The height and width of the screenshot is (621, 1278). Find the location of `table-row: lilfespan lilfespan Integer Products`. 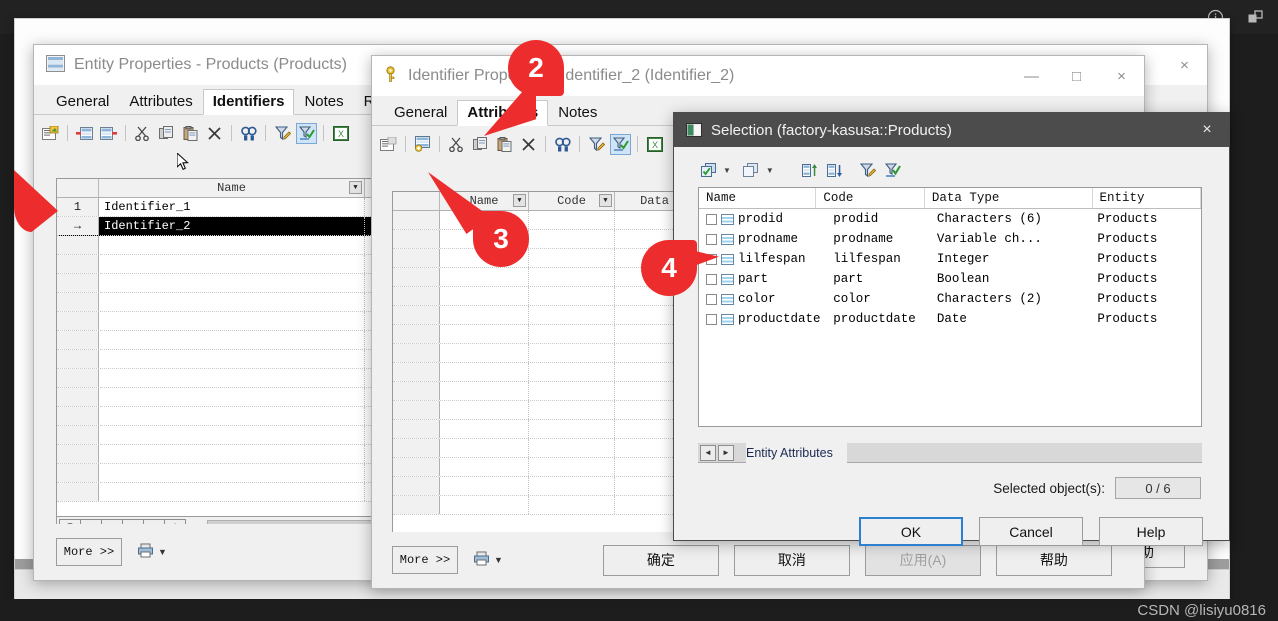

table-row: lilfespan lilfespan Integer Products is located at coordinates (950, 259).